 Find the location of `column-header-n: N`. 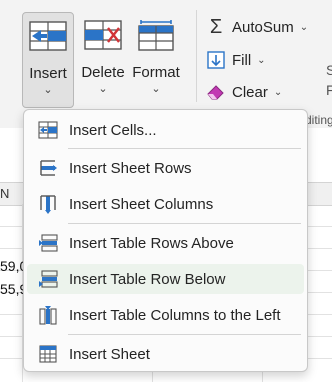

column-header-n: N is located at coordinates (4, 193).